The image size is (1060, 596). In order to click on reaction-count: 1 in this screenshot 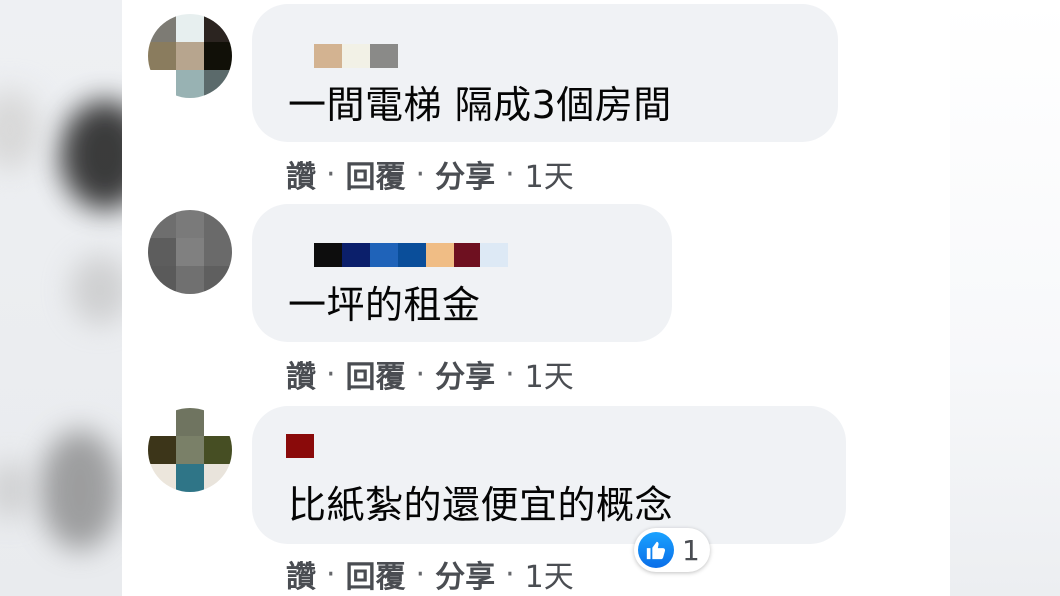, I will do `click(691, 550)`.